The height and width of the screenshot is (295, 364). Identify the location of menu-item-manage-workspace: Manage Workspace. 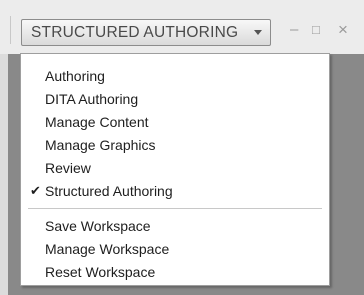
(107, 249).